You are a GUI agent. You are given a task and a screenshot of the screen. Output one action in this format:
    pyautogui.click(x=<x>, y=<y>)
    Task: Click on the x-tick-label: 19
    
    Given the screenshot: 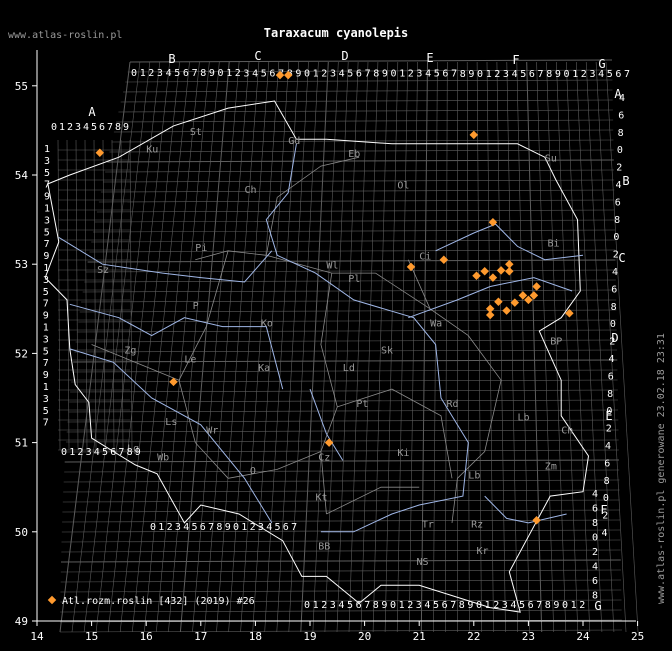 What is the action you would take?
    pyautogui.click(x=309, y=636)
    